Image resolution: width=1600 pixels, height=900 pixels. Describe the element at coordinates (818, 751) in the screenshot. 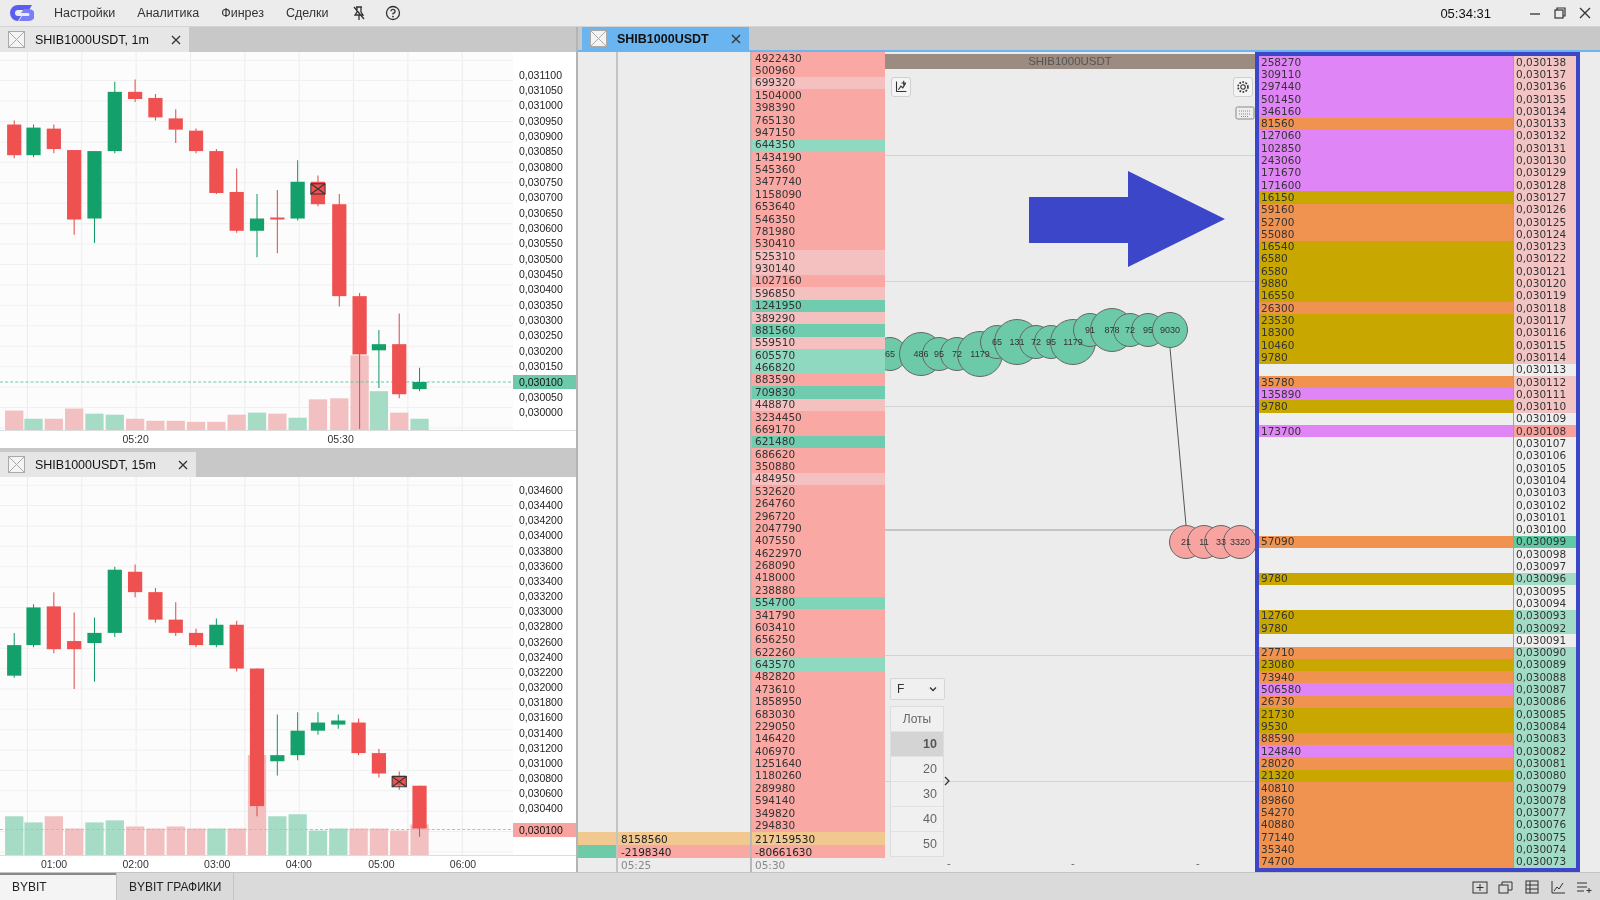

I see `volume-cell: 406970` at that location.